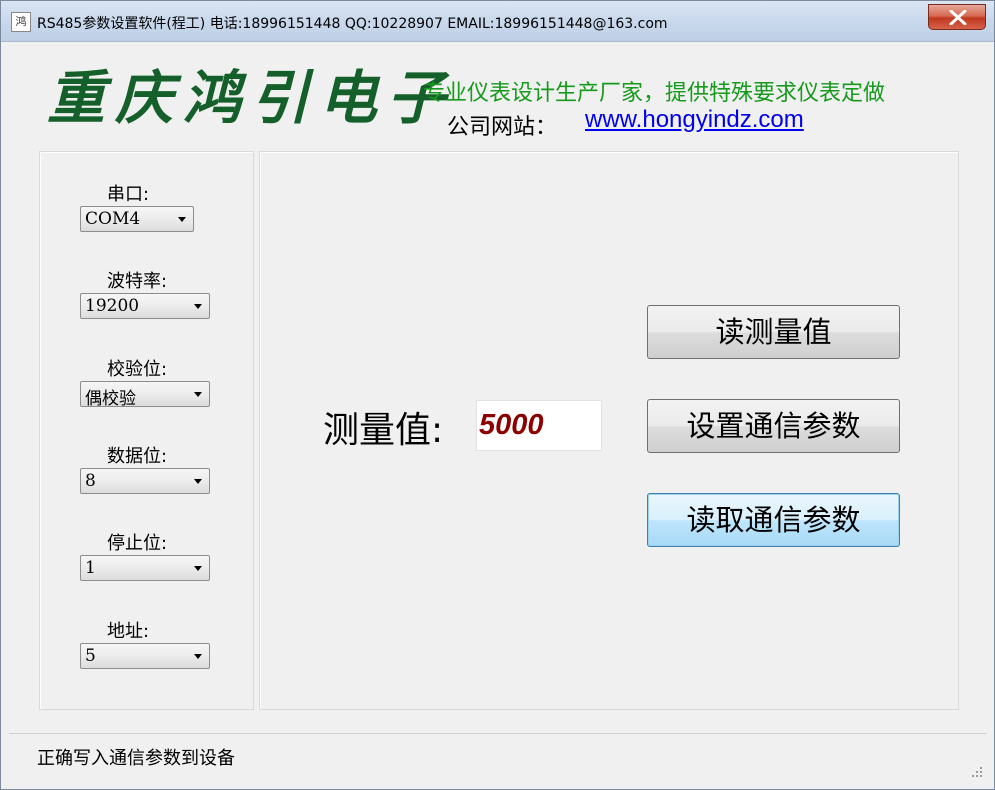  What do you see at coordinates (21, 22) in the screenshot?
I see `app-logo-icon: 鸿` at bounding box center [21, 22].